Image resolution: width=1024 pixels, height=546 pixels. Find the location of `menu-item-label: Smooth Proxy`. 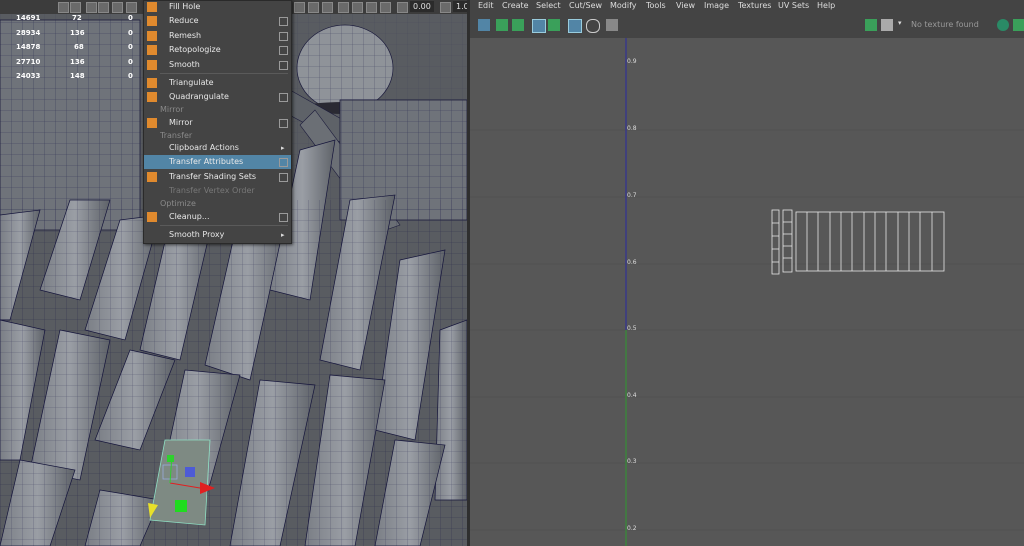

menu-item-label: Smooth Proxy is located at coordinates (197, 234).